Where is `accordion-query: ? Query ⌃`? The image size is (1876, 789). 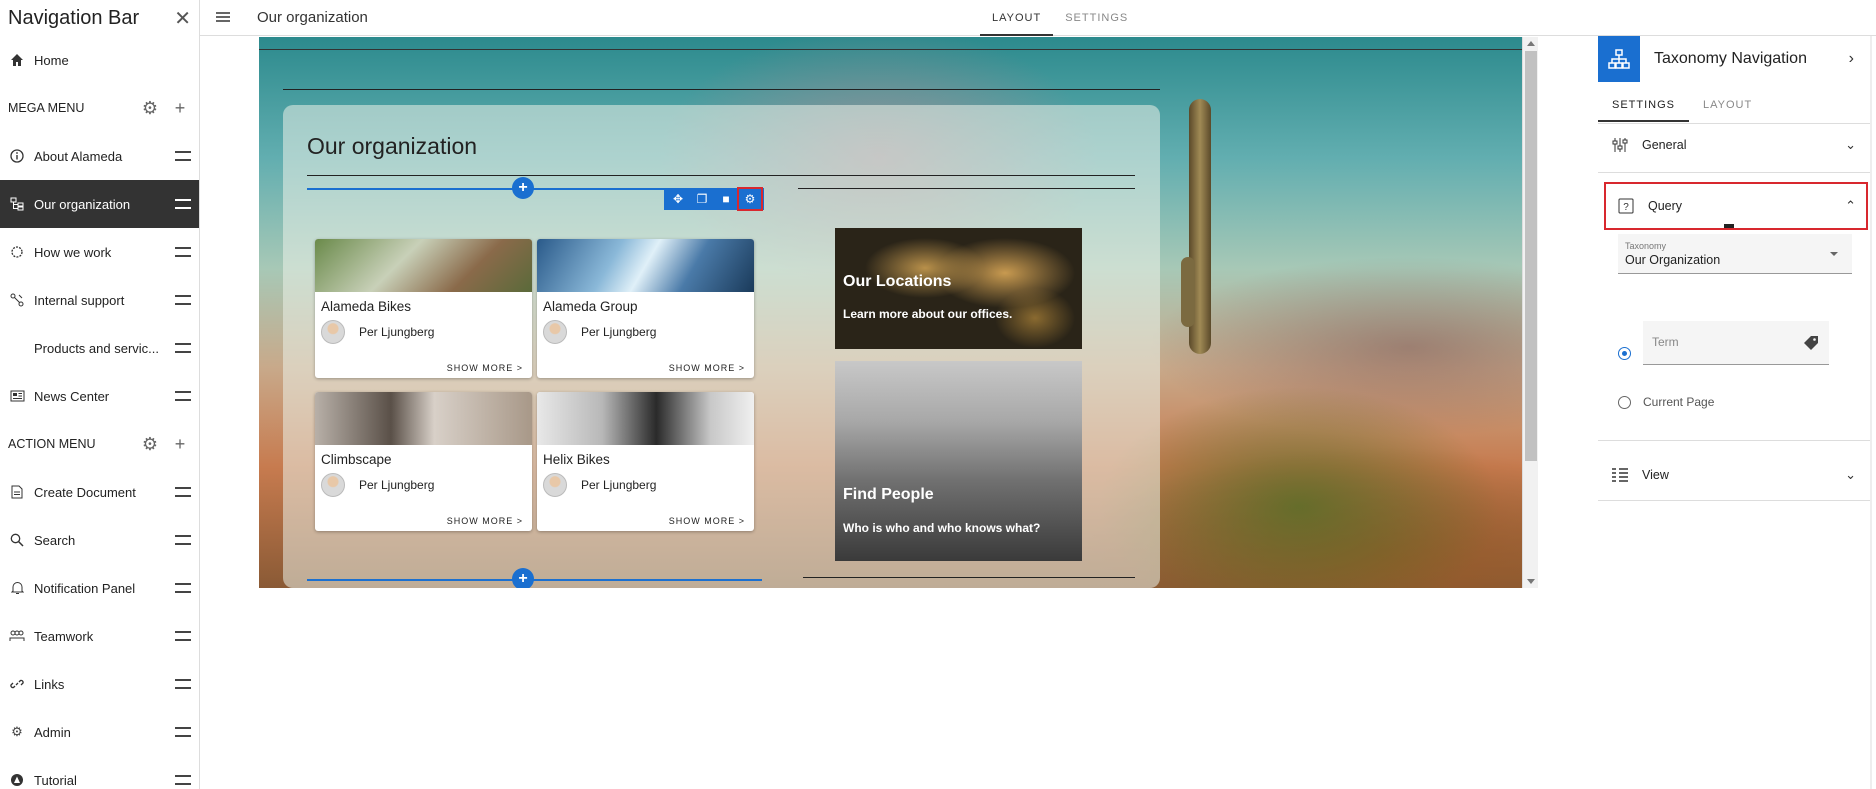 accordion-query: ? Query ⌃ is located at coordinates (1736, 206).